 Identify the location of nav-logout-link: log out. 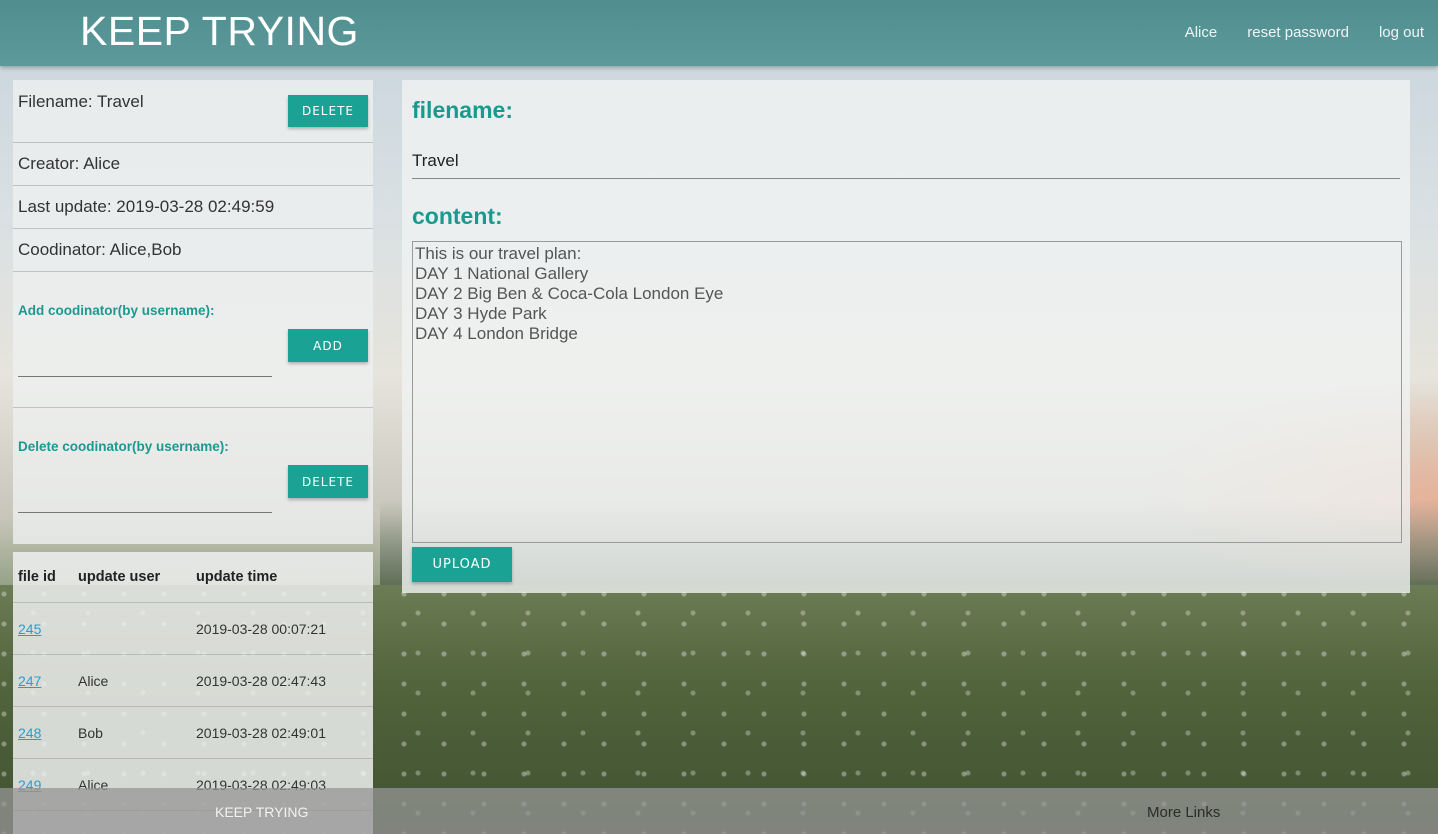
(1401, 32).